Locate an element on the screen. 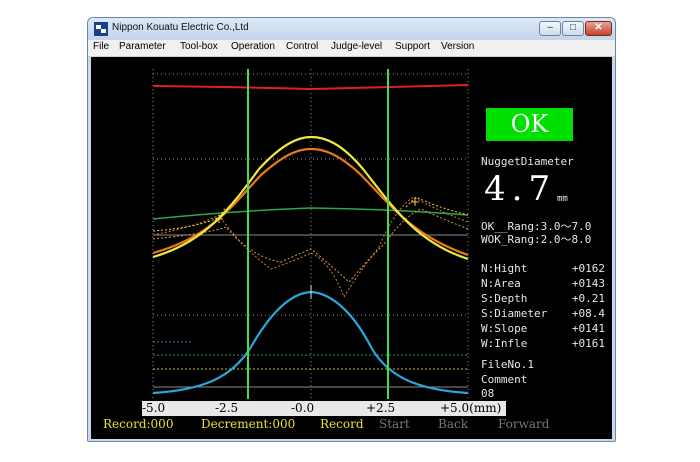  measurement-value: +0141 is located at coordinates (588, 328).